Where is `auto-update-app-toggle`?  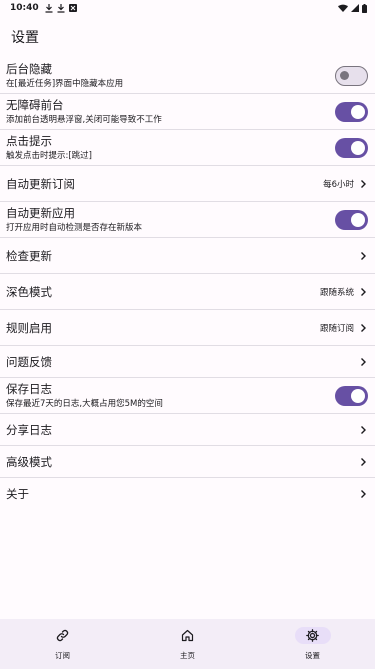
auto-update-app-toggle is located at coordinates (351, 219).